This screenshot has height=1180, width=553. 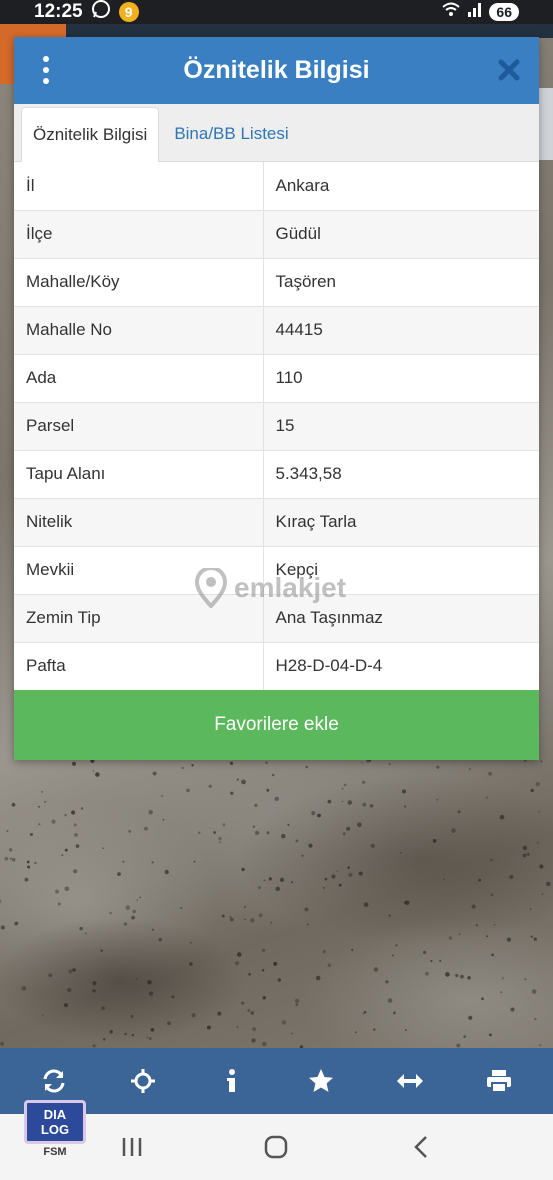 What do you see at coordinates (139, 521) in the screenshot?
I see `row-key: Nitelik` at bounding box center [139, 521].